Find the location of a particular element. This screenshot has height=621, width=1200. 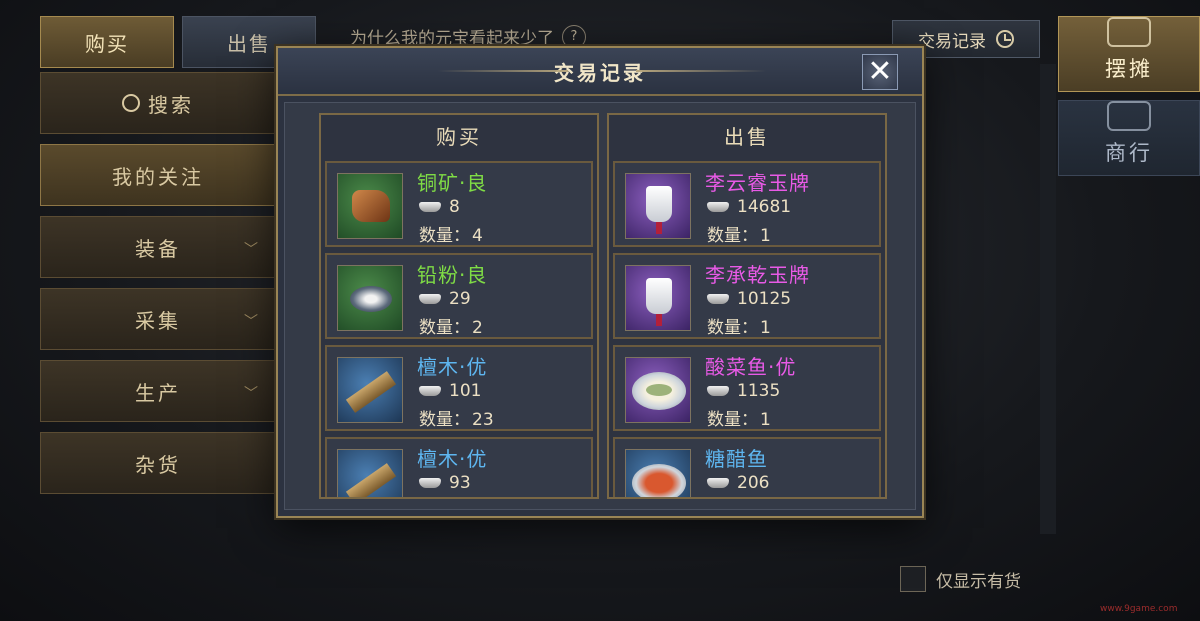

search-label: 搜索 is located at coordinates (171, 104).